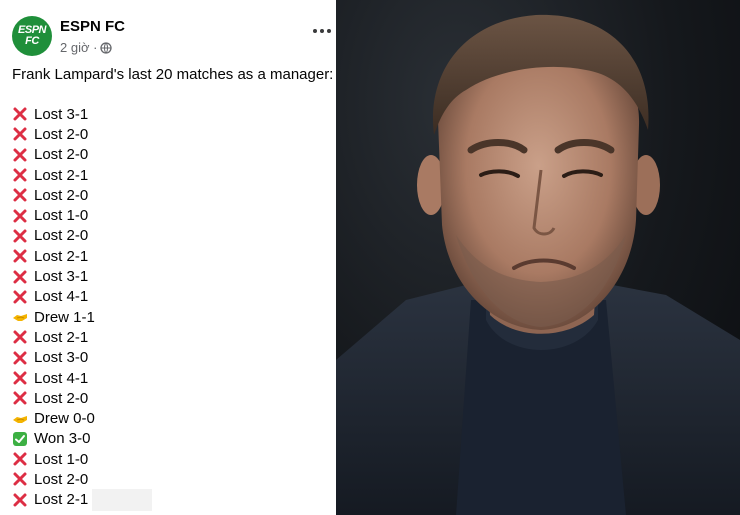  I want to click on result-item: Drew 0-0, so click(82, 418).